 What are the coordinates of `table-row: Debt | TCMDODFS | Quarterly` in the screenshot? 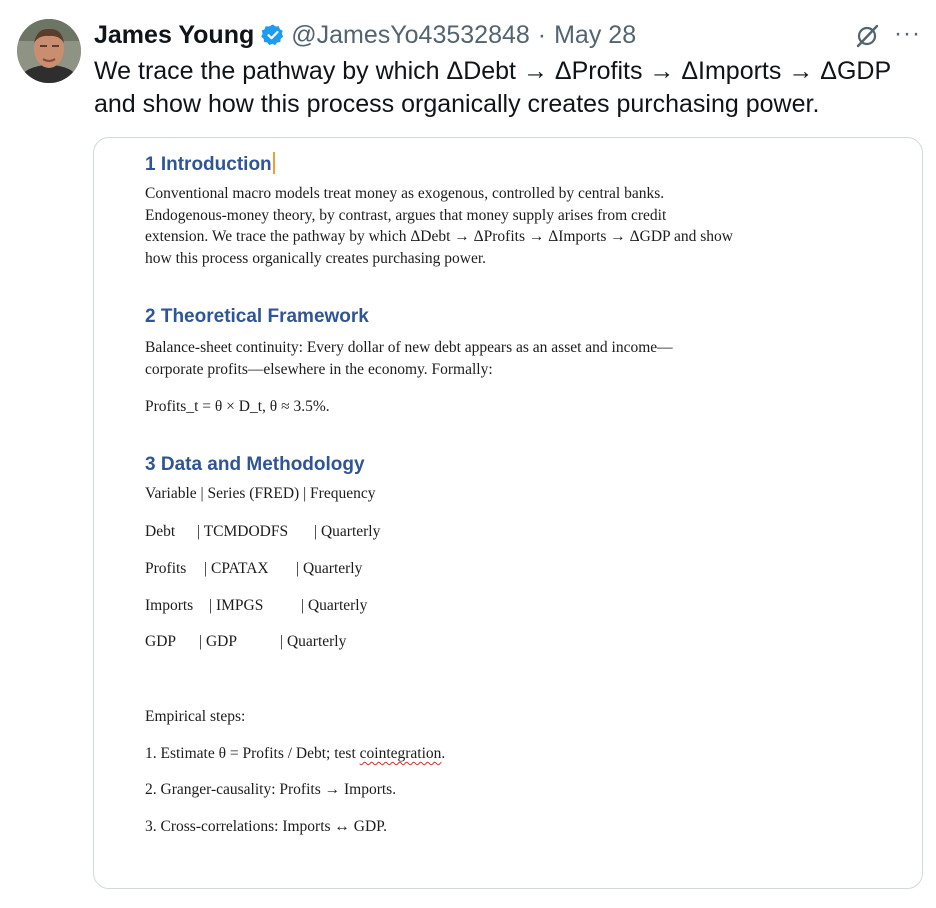 It's located at (262, 532).